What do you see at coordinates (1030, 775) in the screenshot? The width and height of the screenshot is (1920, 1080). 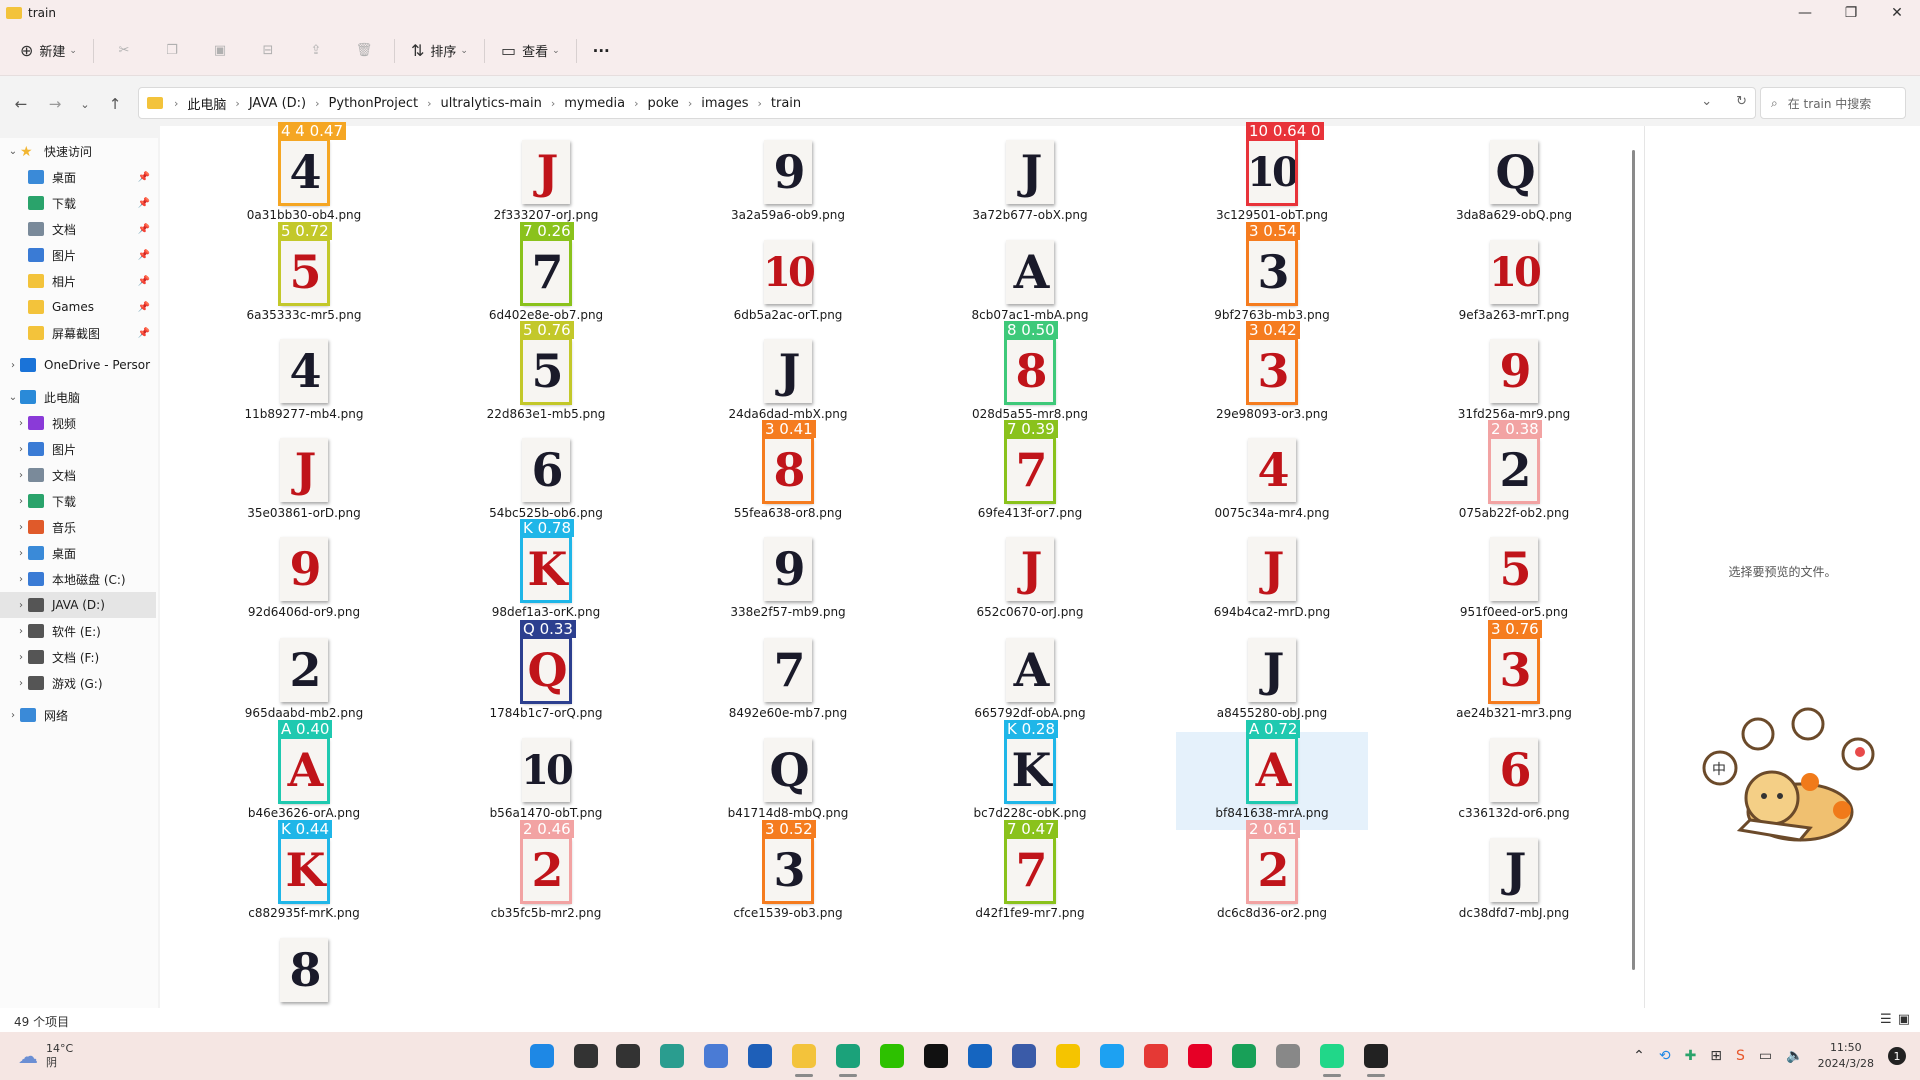 I see `file-item: KK 0.28 bc7d228c-obK.png` at bounding box center [1030, 775].